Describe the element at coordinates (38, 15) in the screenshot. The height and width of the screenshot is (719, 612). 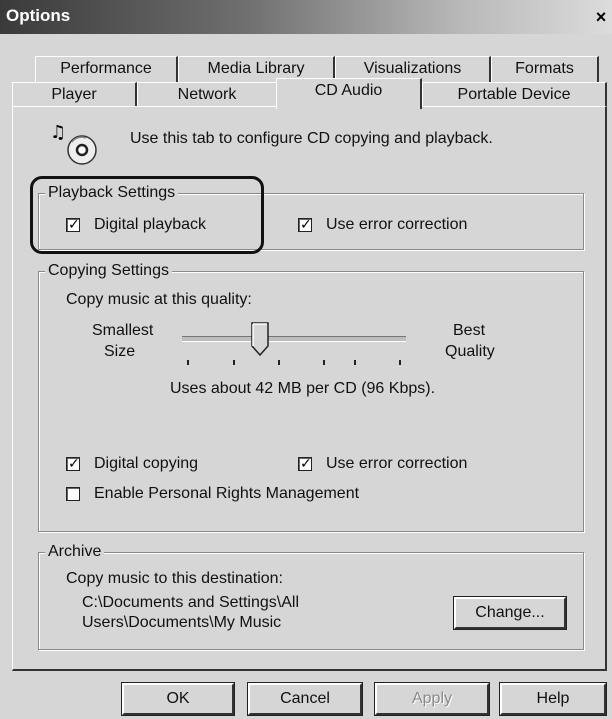
I see `window-title: Options` at that location.